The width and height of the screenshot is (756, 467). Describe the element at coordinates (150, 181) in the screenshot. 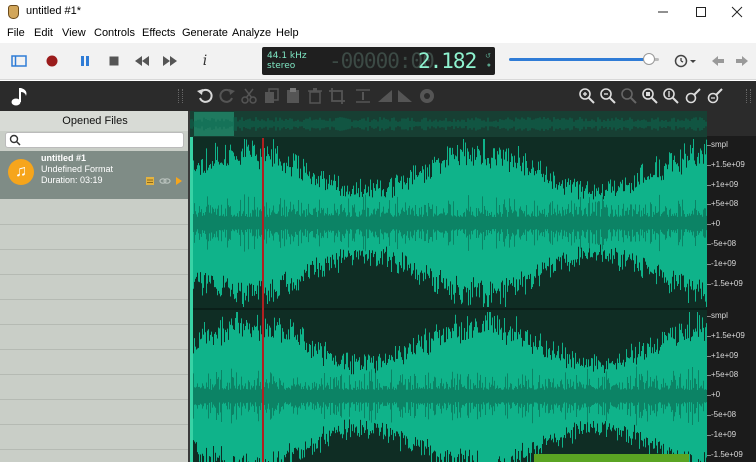

I see `file-details-icon` at that location.